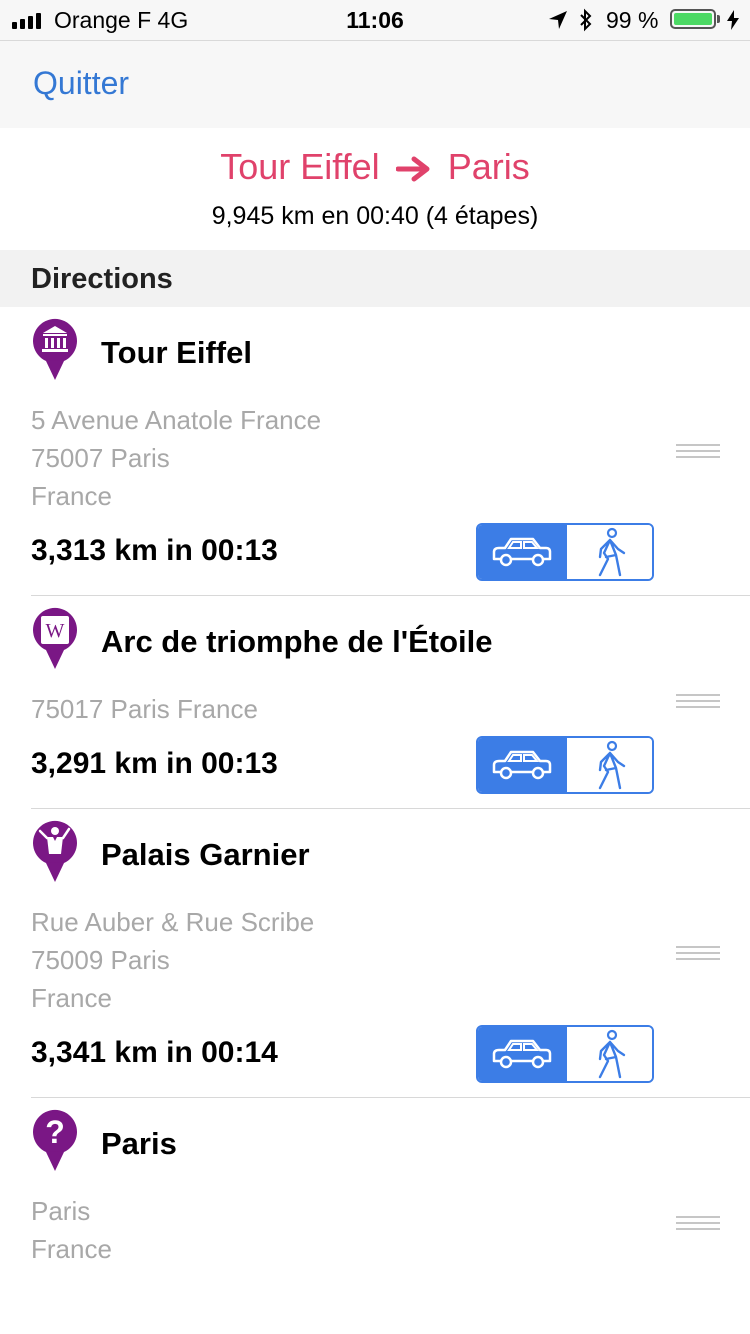 The image size is (750, 1334). I want to click on battery-percentage: 99 %, so click(632, 20).